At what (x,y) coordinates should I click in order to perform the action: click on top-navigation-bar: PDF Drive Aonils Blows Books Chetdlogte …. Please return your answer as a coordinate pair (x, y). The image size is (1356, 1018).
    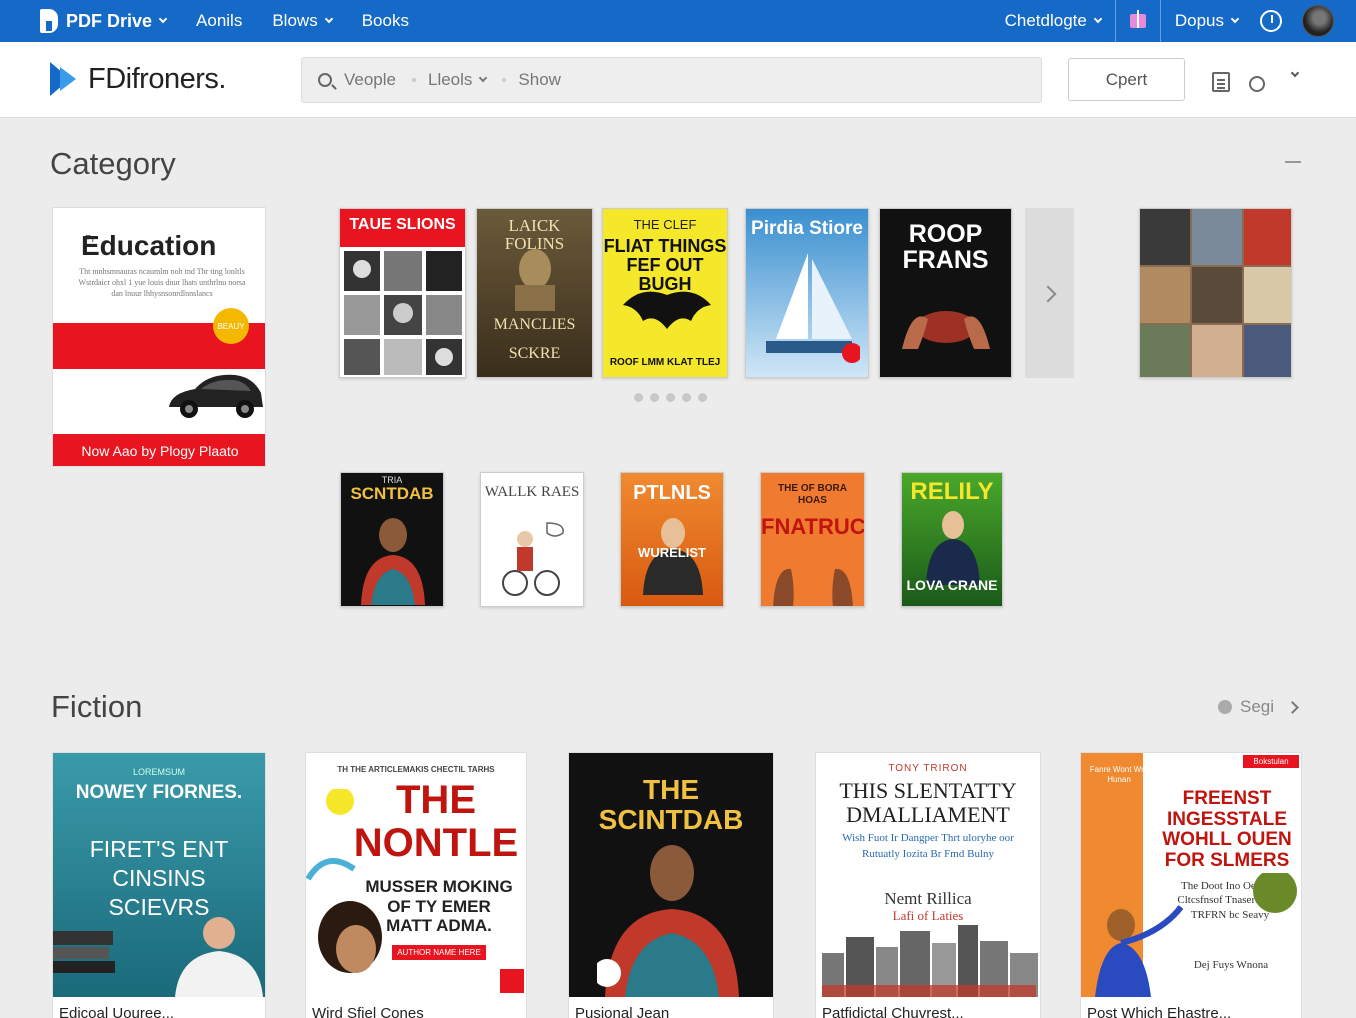
    Looking at the image, I should click on (678, 21).